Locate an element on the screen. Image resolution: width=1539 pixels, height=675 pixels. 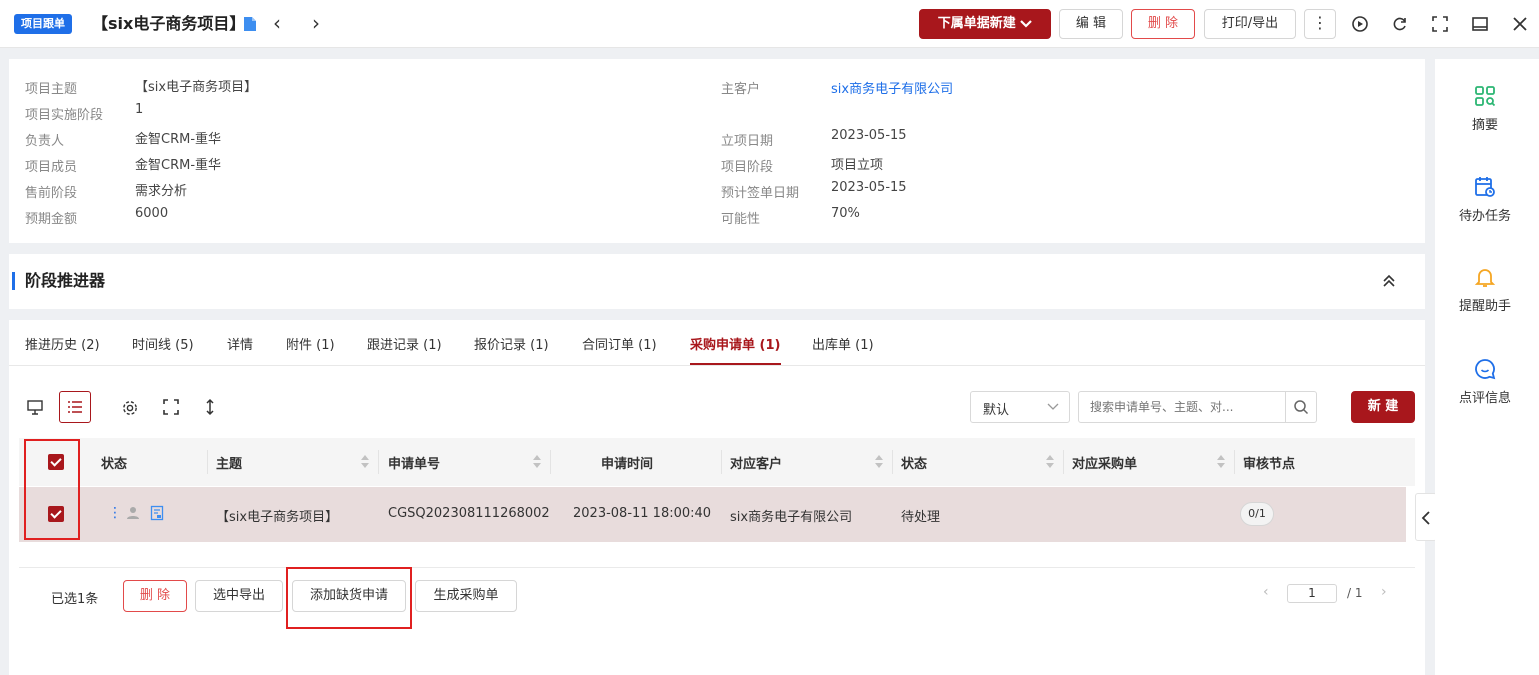
column-header-review-node: 审核节点 is located at coordinates (1269, 462).